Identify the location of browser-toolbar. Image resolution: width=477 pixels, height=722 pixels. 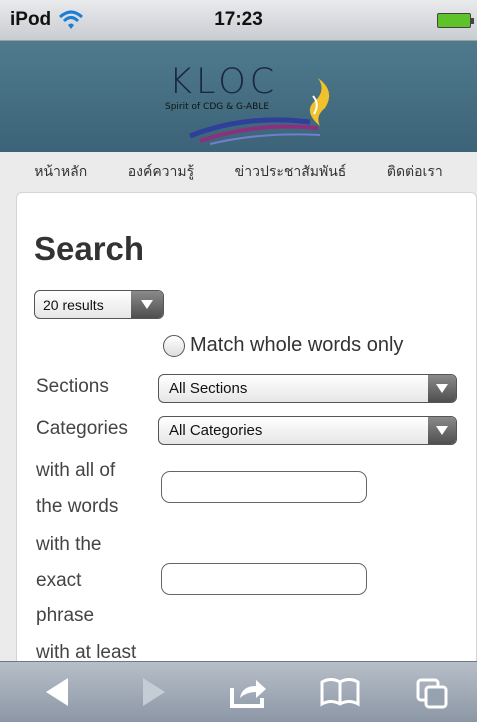
(238, 691).